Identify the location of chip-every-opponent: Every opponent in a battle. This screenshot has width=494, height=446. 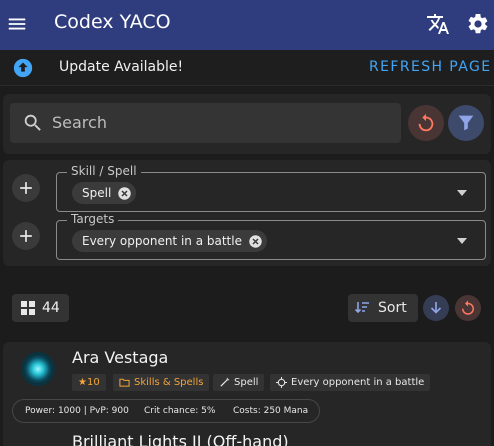
(169, 241).